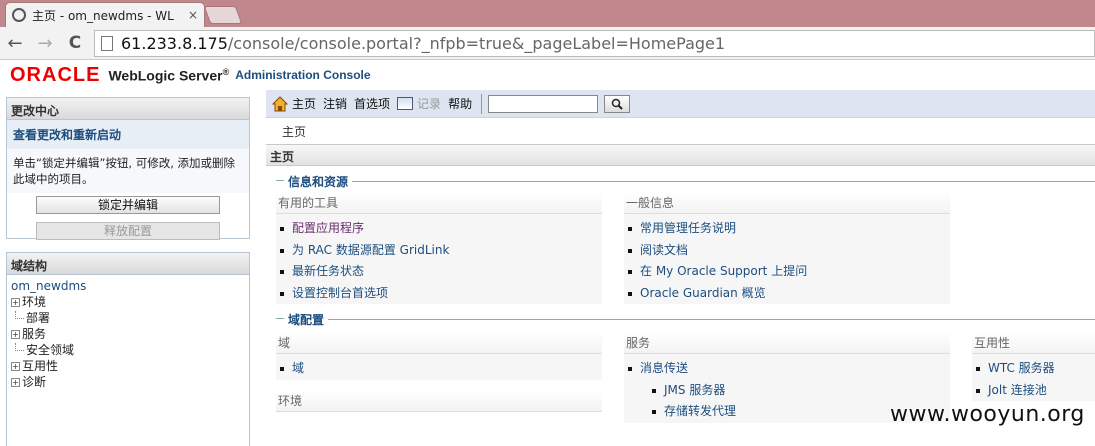 This screenshot has height=446, width=1095. I want to click on interop-column-title: 互用性, so click(1033, 343).